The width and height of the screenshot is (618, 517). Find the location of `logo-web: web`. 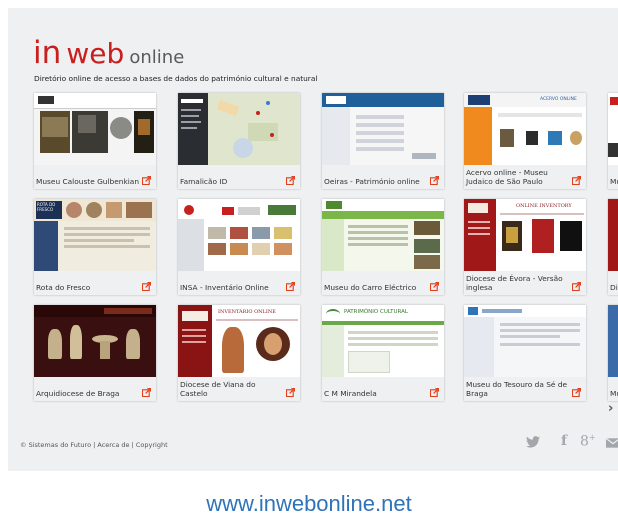

logo-web: web is located at coordinates (95, 53).